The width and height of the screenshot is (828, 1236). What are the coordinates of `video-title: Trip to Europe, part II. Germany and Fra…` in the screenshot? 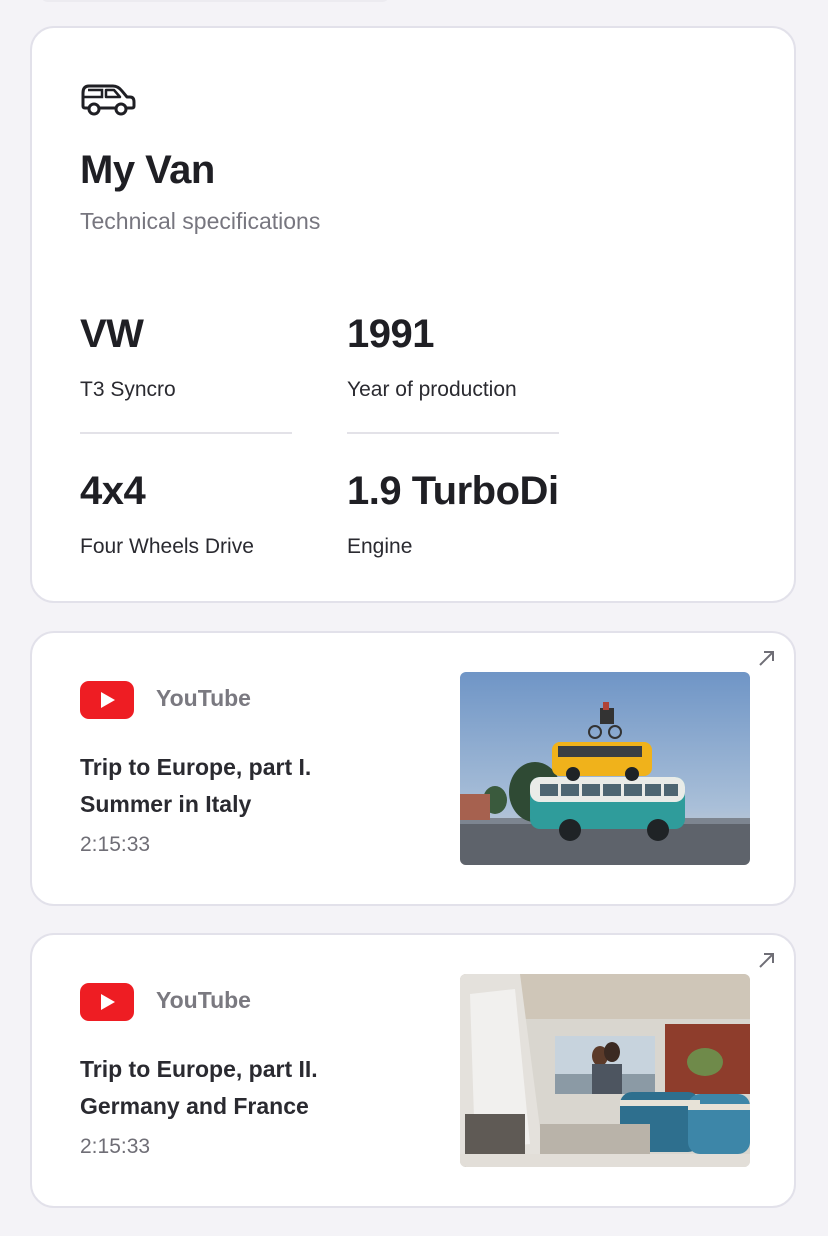 It's located at (245, 1088).